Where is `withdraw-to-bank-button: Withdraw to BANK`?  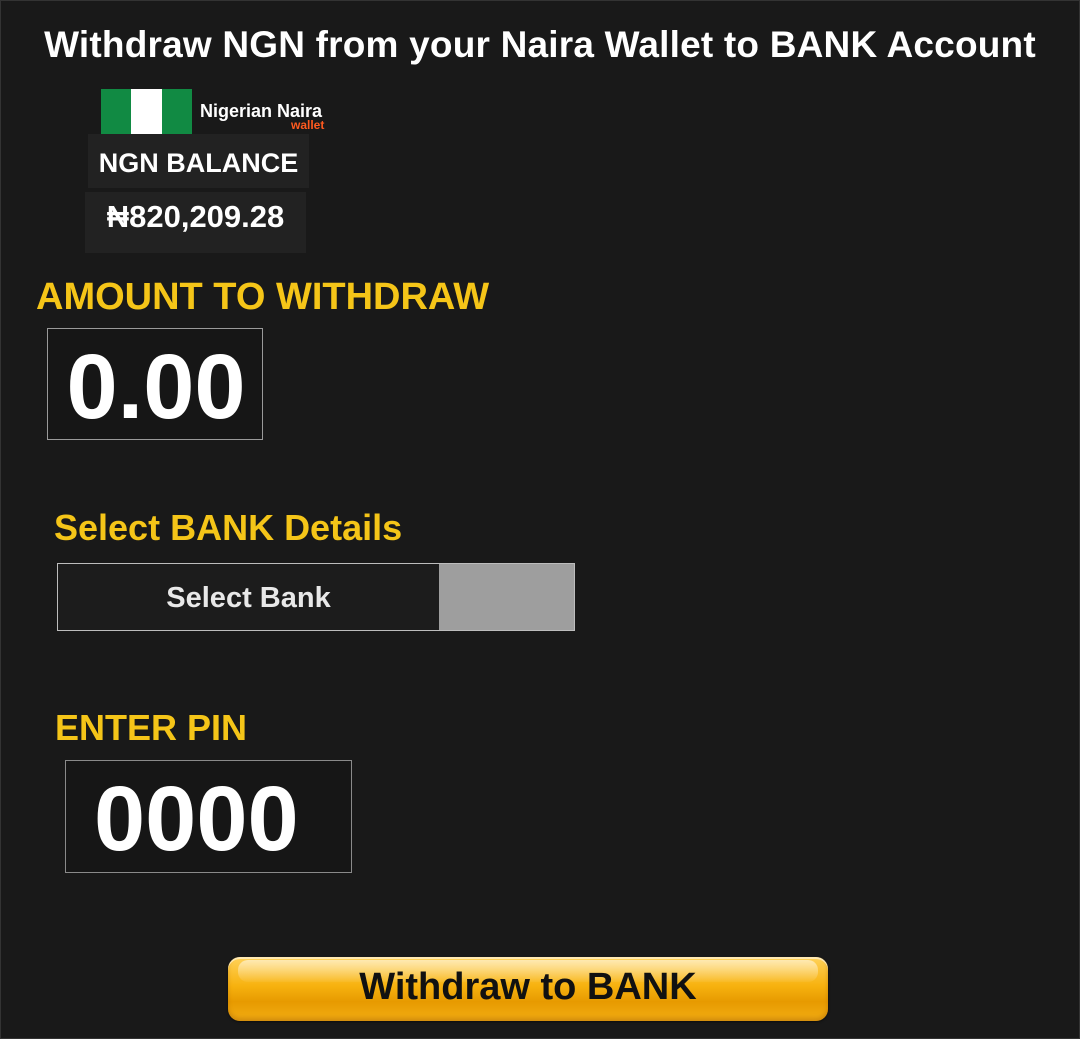
withdraw-to-bank-button: Withdraw to BANK is located at coordinates (528, 989).